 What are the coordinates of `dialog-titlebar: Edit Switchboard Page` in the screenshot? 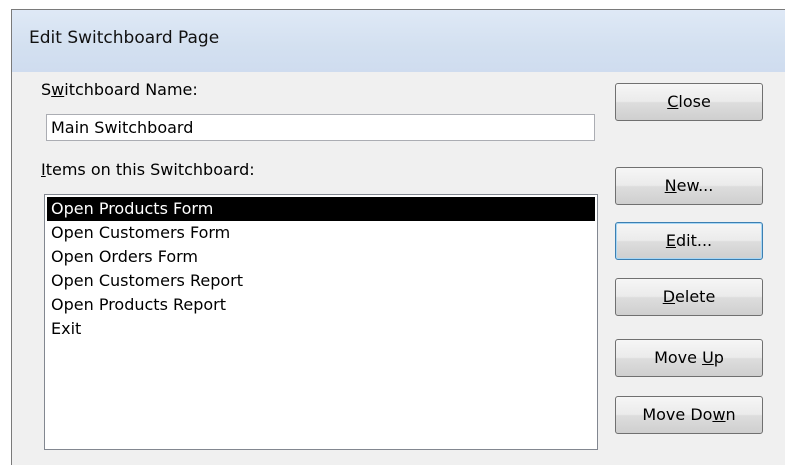 It's located at (398, 41).